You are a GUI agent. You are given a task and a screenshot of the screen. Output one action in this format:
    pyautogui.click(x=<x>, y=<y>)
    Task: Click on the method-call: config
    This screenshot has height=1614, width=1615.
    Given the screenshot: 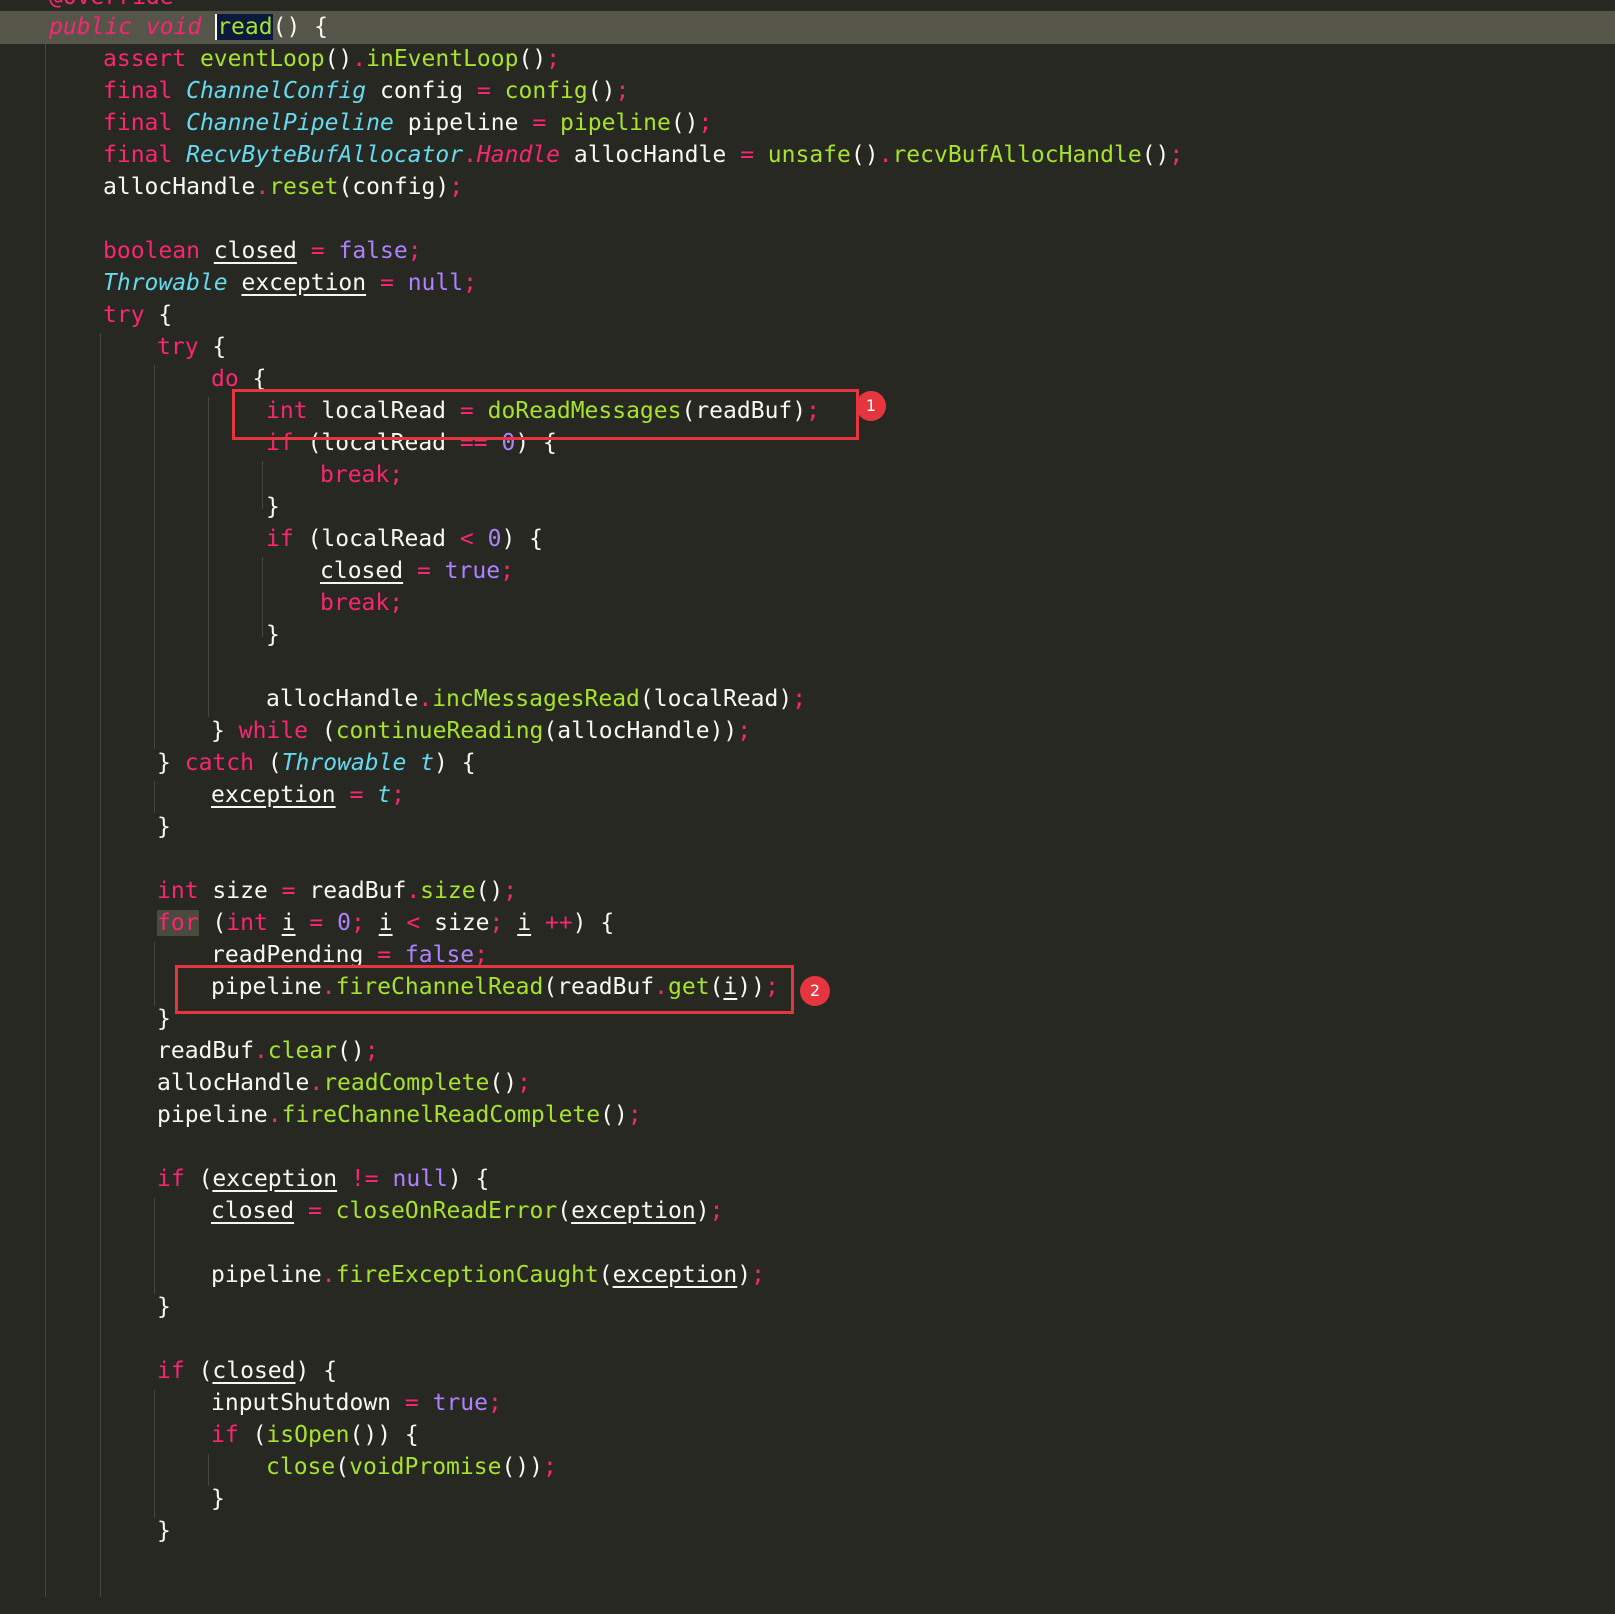 What is the action you would take?
    pyautogui.click(x=546, y=91)
    